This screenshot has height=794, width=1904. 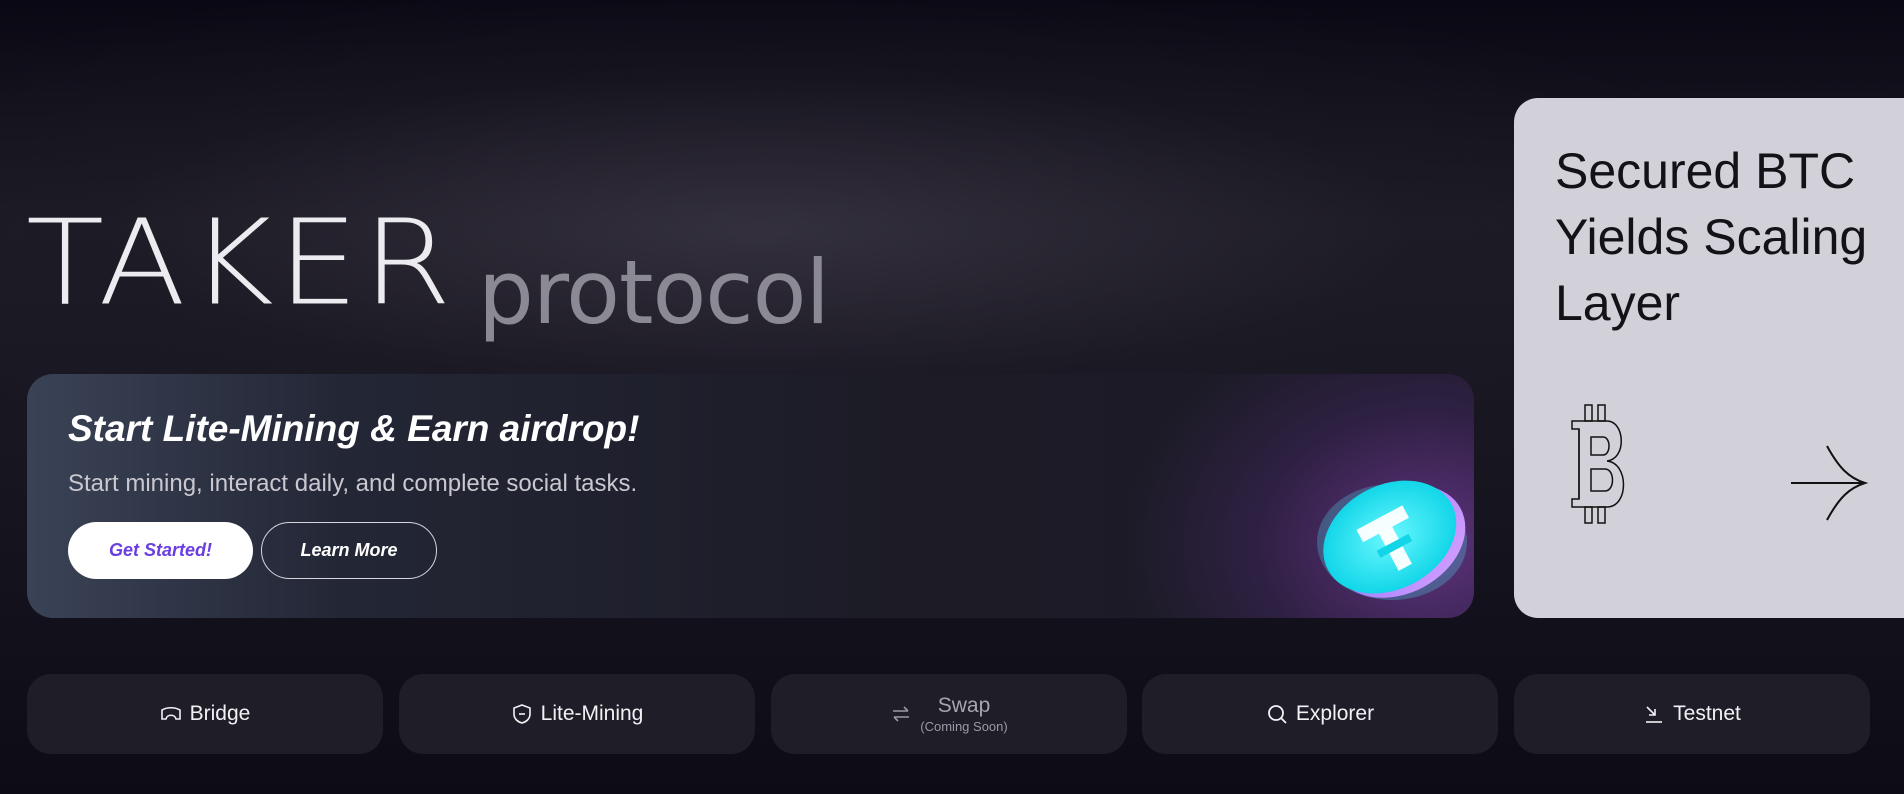 I want to click on nav-swap-text: Swap (Coming Soon), so click(x=963, y=714).